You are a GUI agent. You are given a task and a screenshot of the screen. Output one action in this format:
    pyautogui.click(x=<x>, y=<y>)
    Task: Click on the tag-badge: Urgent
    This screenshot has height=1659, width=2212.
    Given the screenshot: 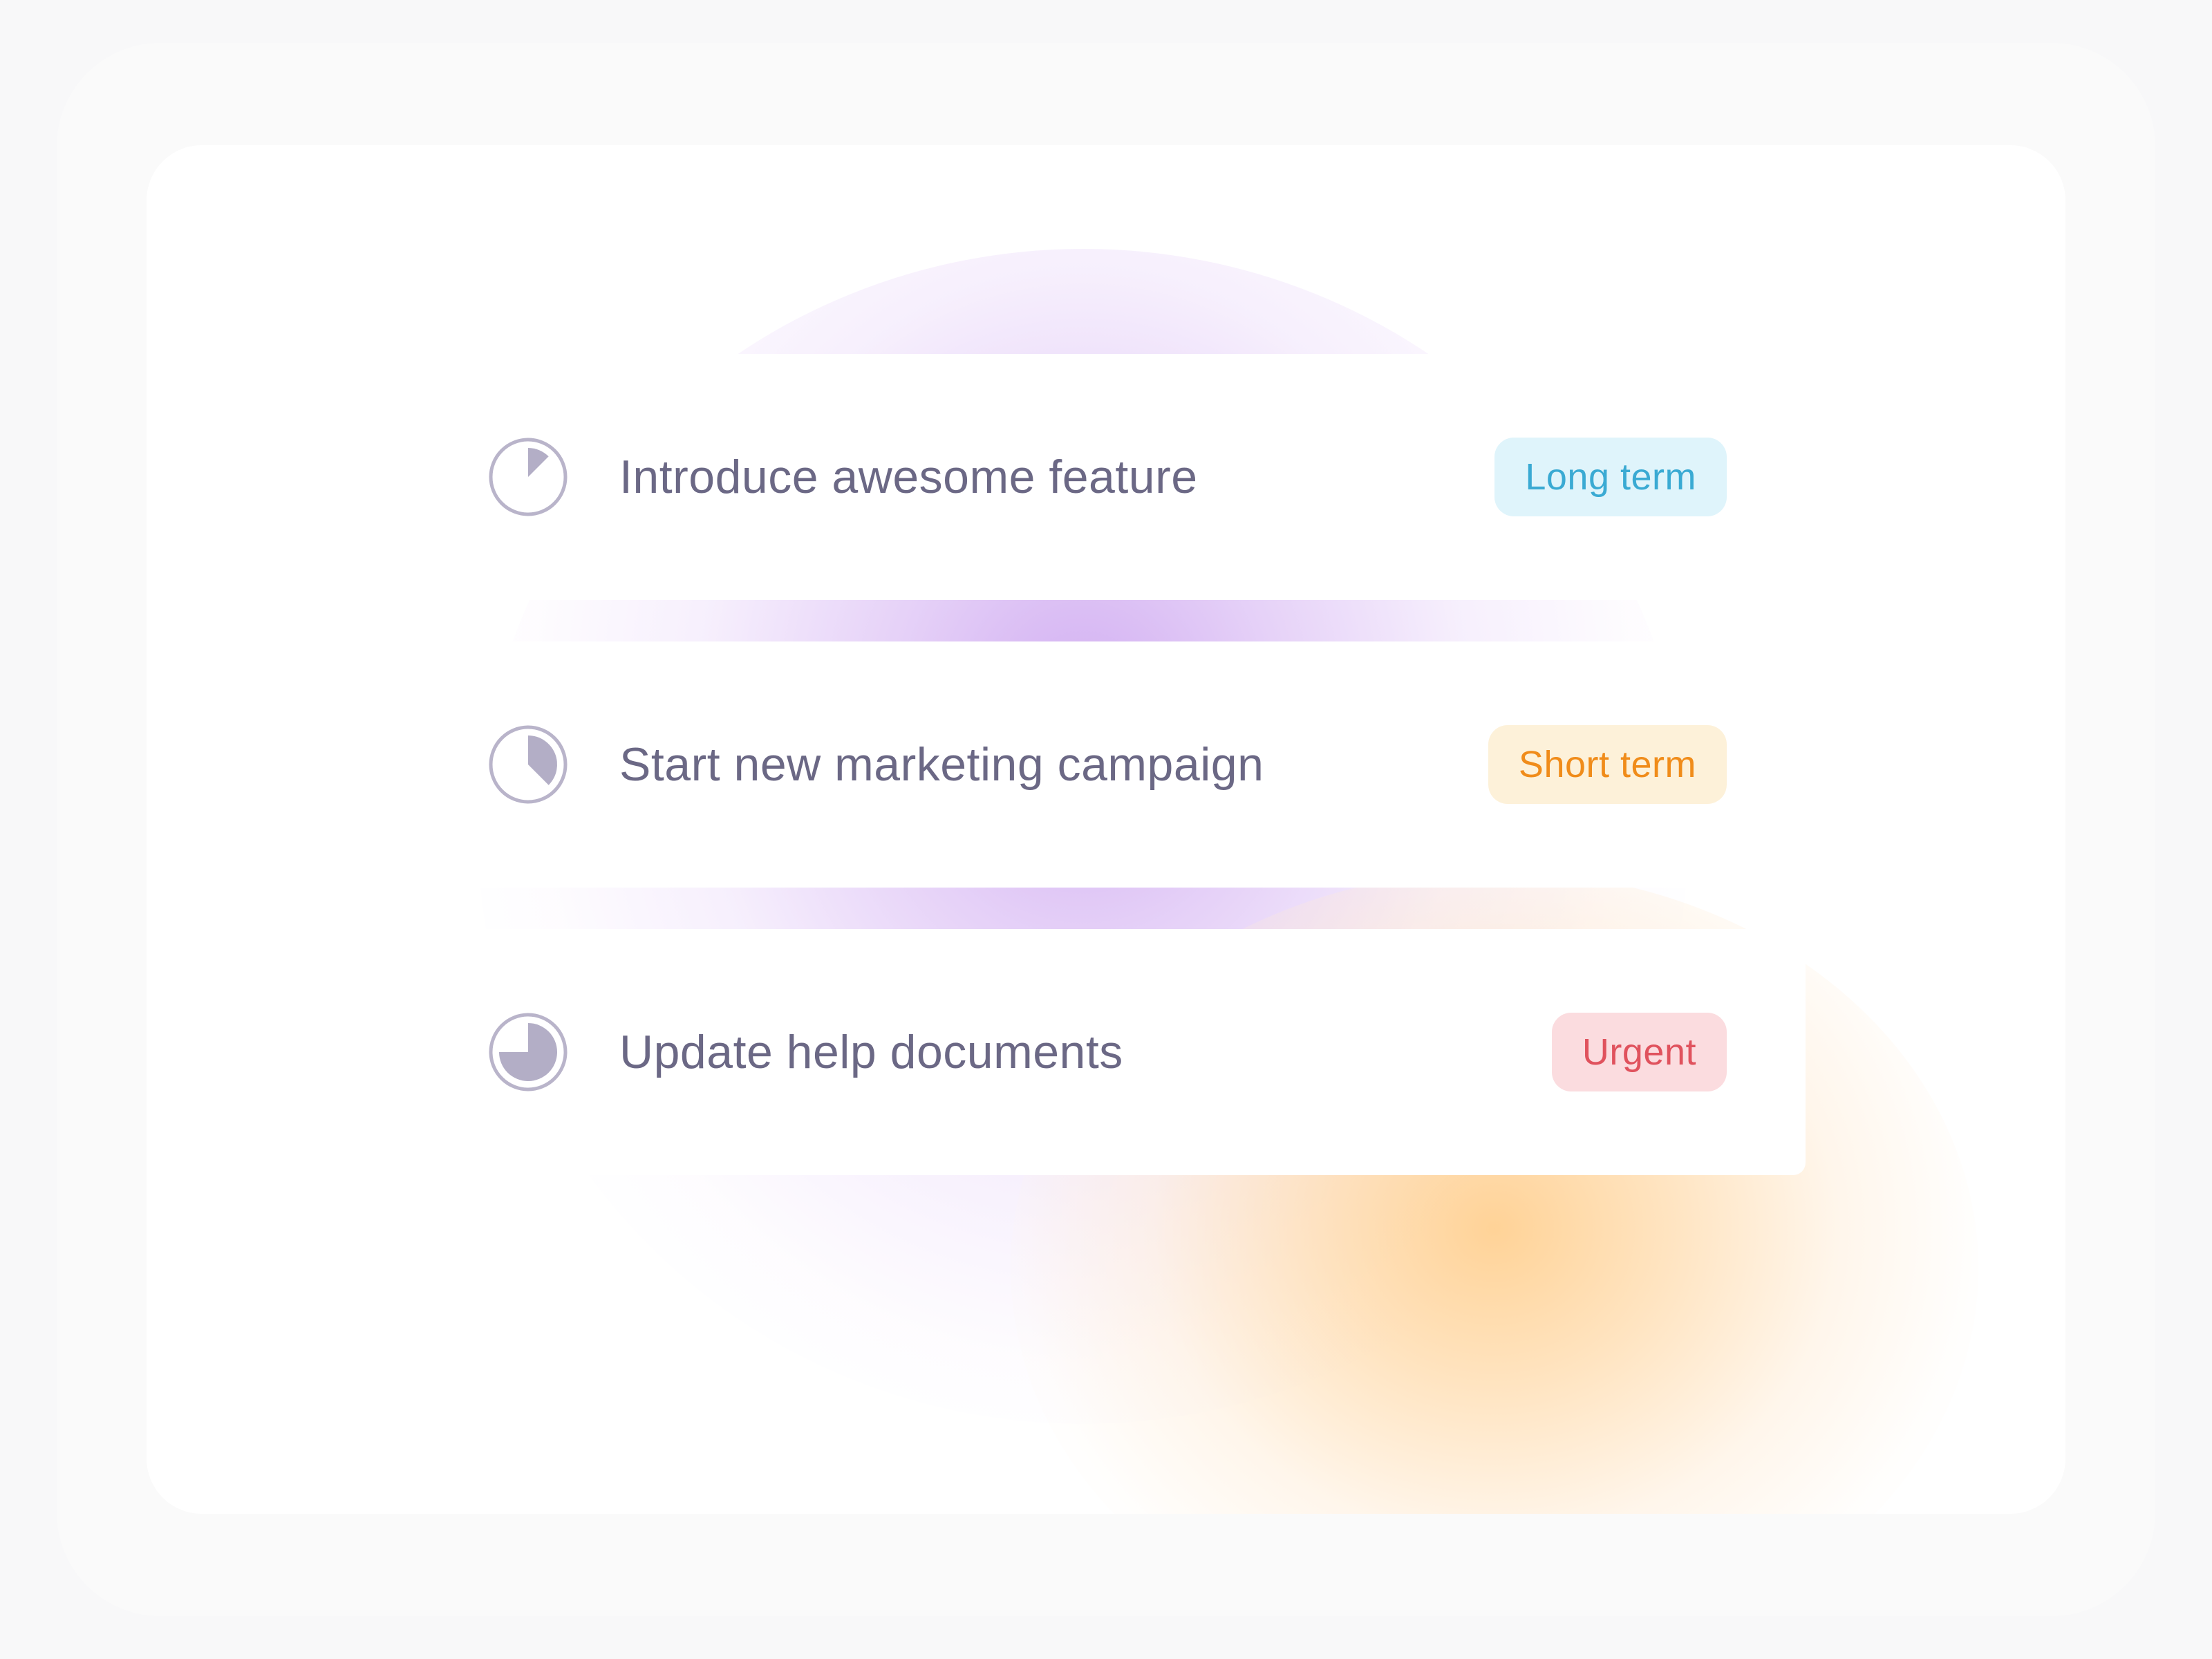 What is the action you would take?
    pyautogui.click(x=1639, y=1052)
    